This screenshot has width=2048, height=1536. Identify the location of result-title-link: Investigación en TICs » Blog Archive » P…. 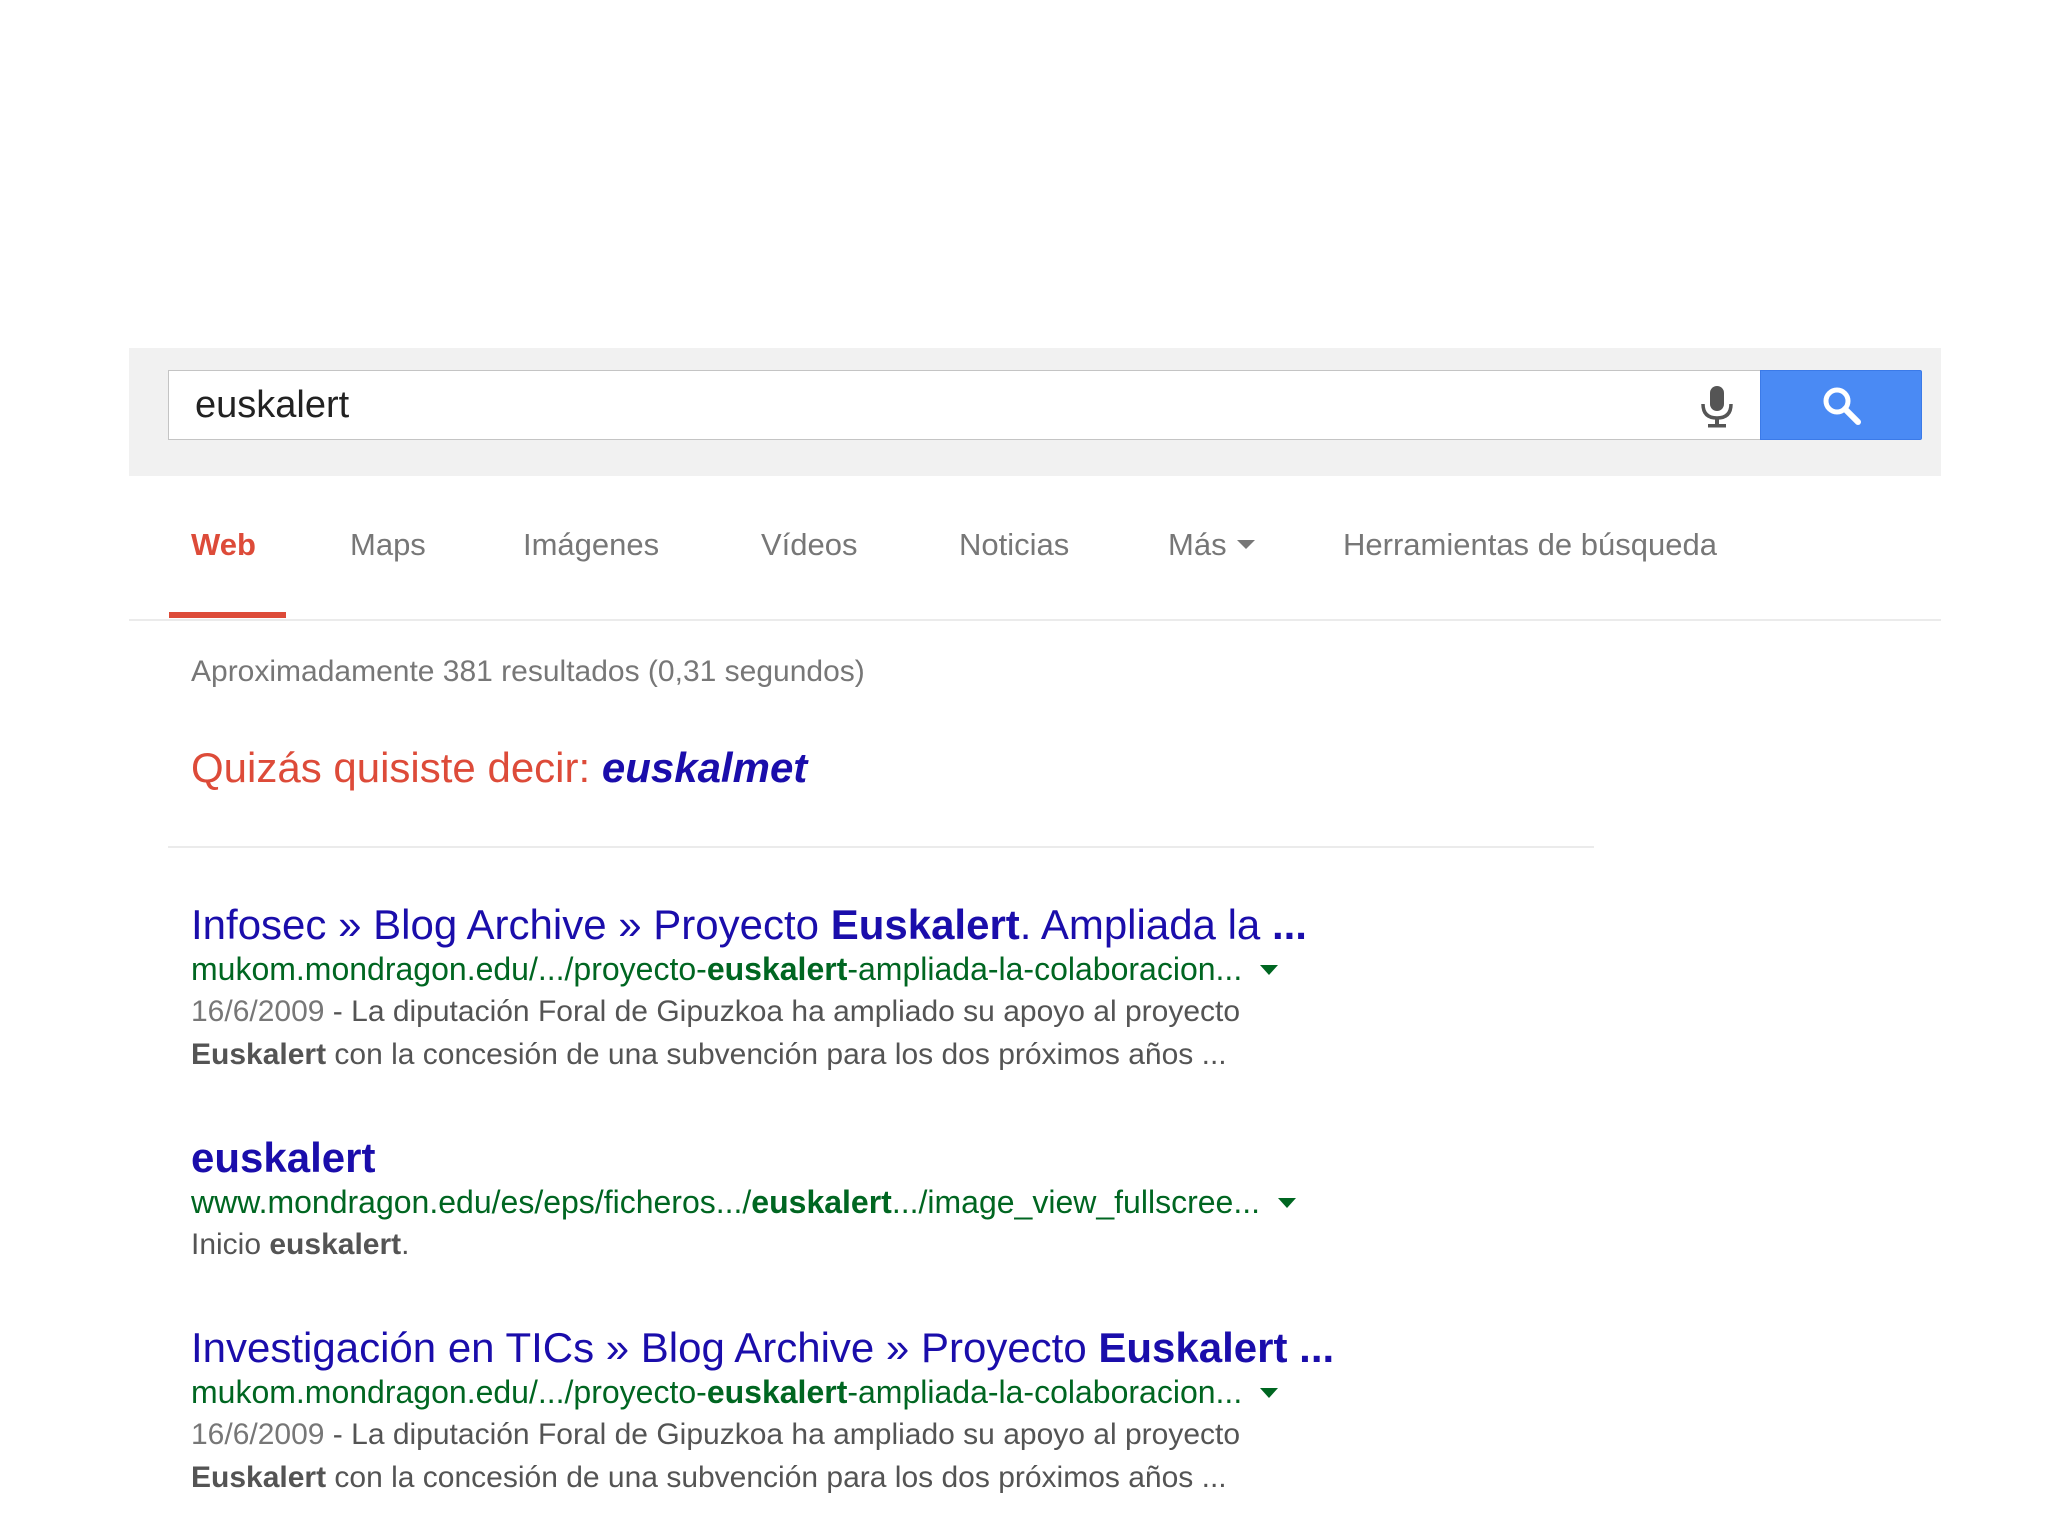
(891, 1348).